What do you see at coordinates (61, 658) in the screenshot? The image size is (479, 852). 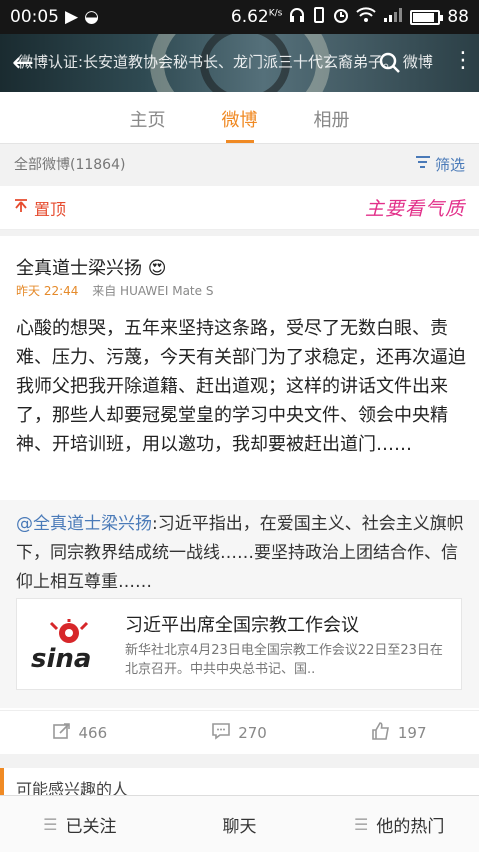 I see `svg-text: sina` at bounding box center [61, 658].